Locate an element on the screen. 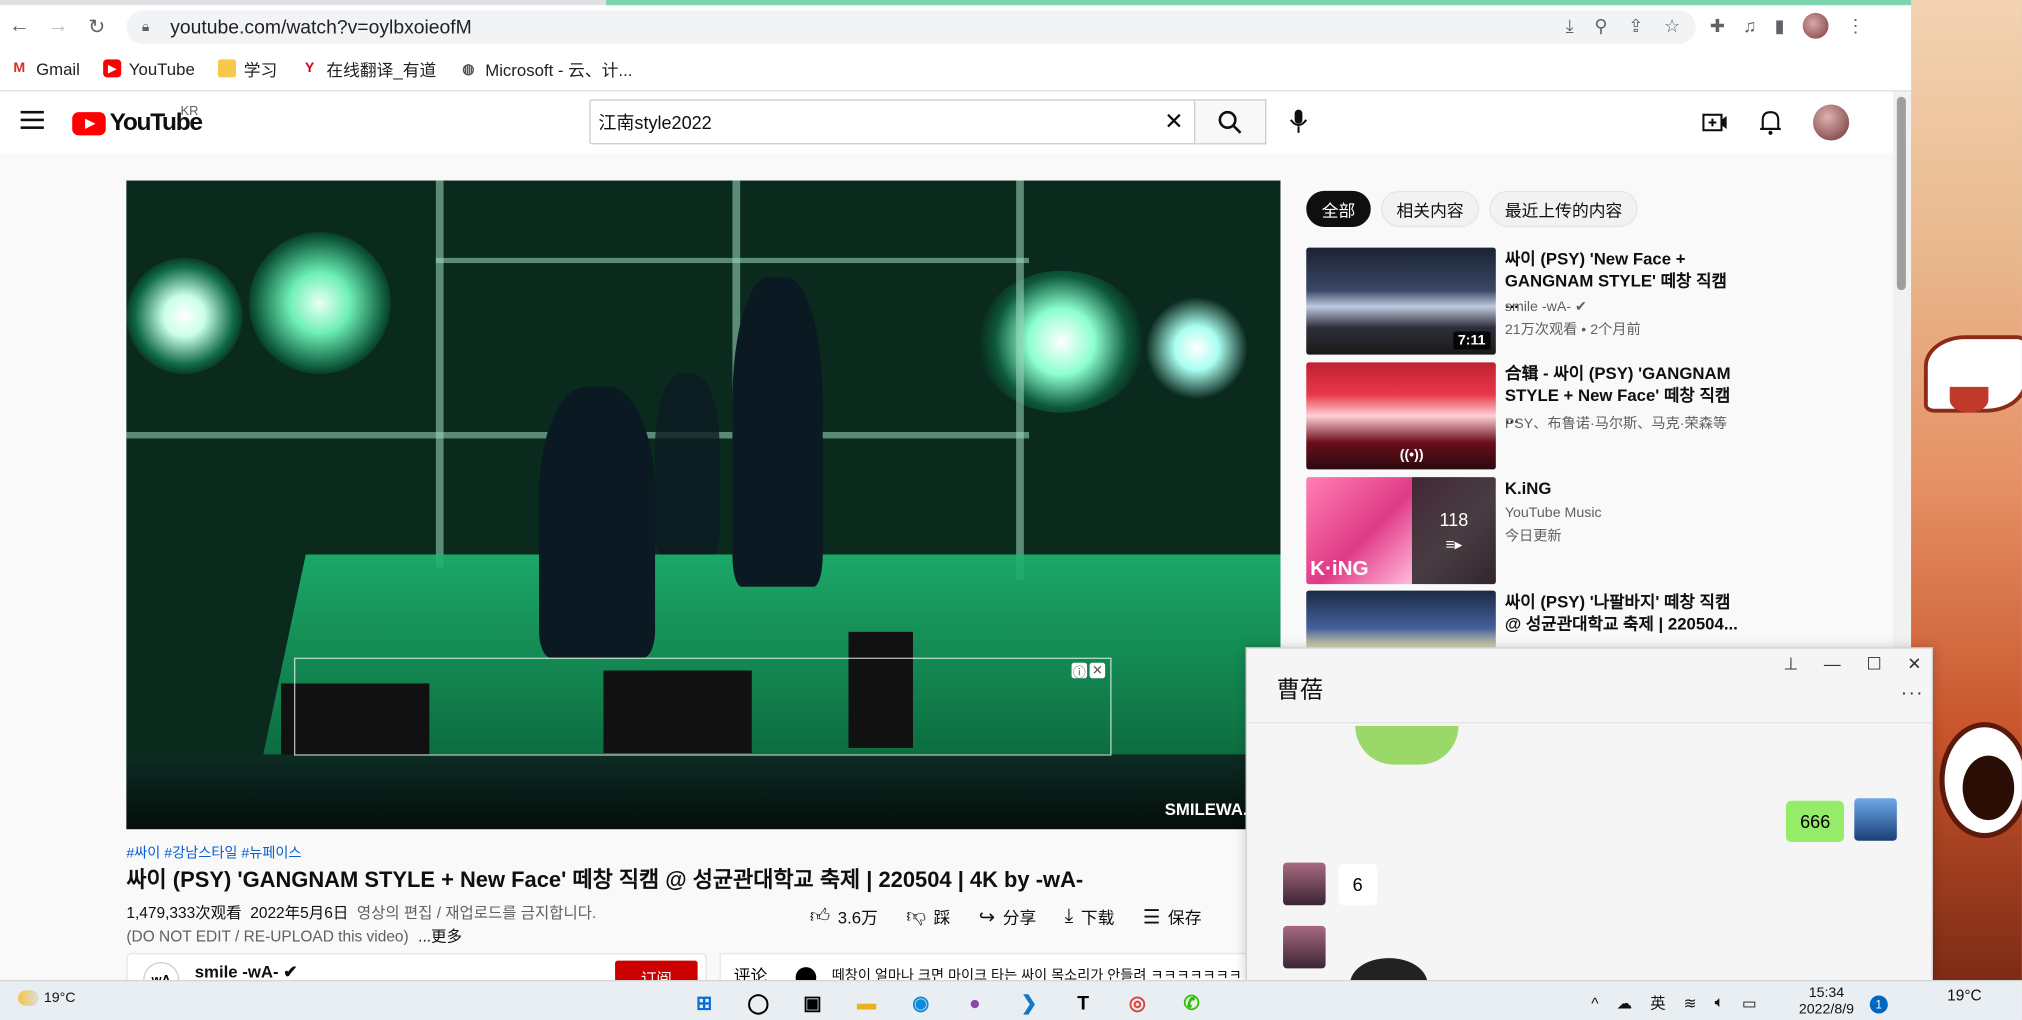 This screenshot has width=2022, height=1020. rec-thumbnail: ((•)) is located at coordinates (1401, 416).